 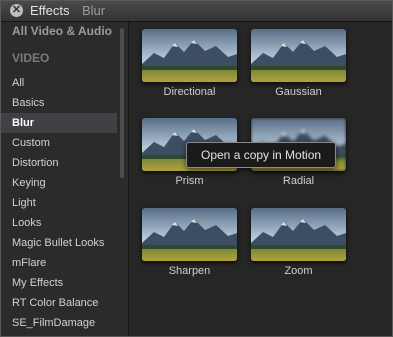 What do you see at coordinates (59, 263) in the screenshot?
I see `sidebar-item-mflare: mFlare` at bounding box center [59, 263].